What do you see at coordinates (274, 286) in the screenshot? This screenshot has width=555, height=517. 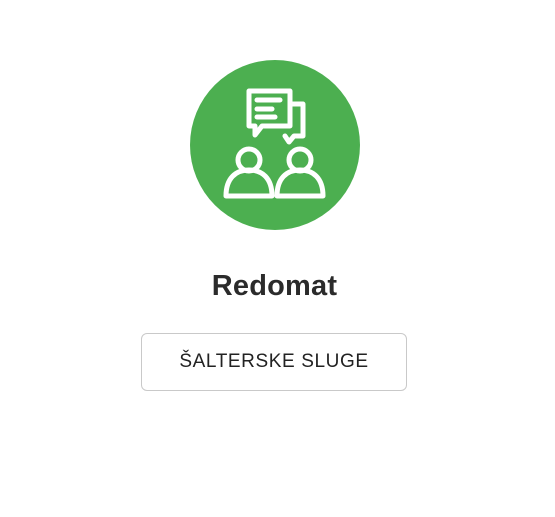 I see `service-title: Redomat` at bounding box center [274, 286].